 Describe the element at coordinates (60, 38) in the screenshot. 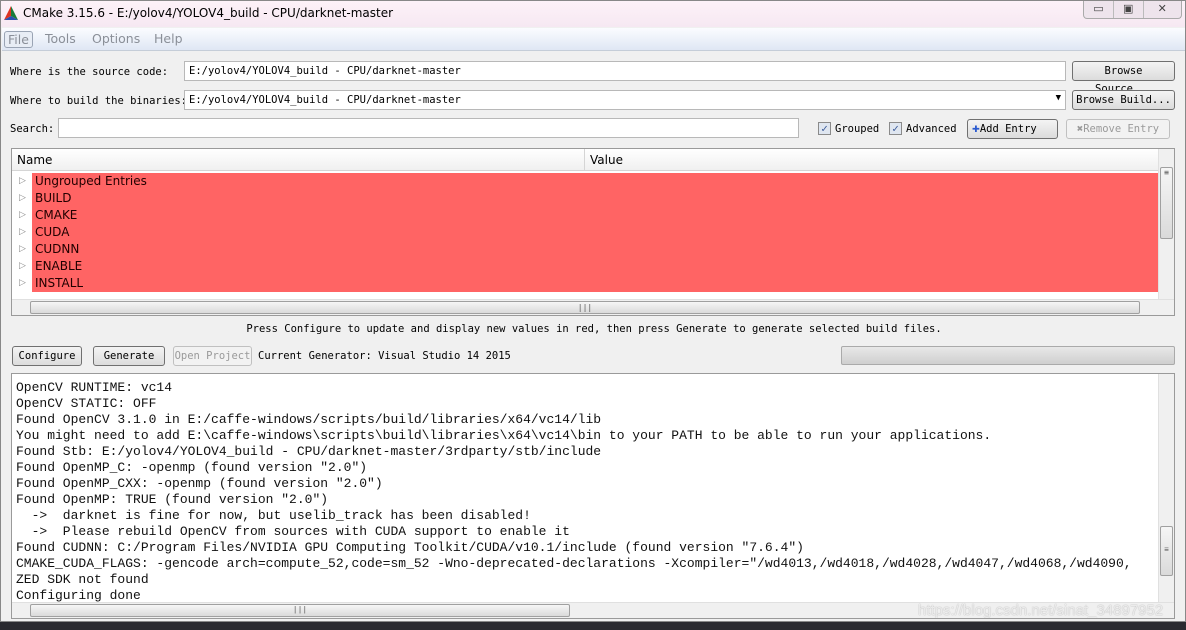

I see `menu-tools: Tools` at that location.